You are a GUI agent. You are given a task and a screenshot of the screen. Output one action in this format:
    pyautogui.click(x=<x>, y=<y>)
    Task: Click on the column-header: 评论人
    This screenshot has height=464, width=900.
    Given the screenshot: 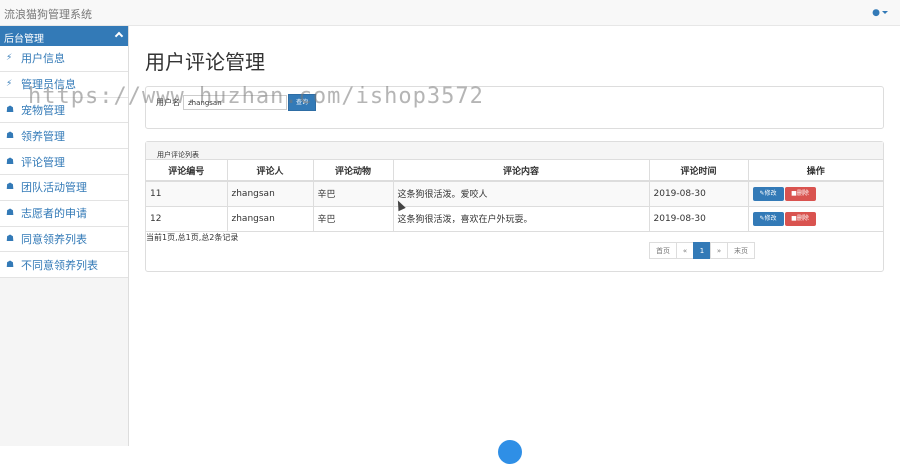 What is the action you would take?
    pyautogui.click(x=270, y=171)
    